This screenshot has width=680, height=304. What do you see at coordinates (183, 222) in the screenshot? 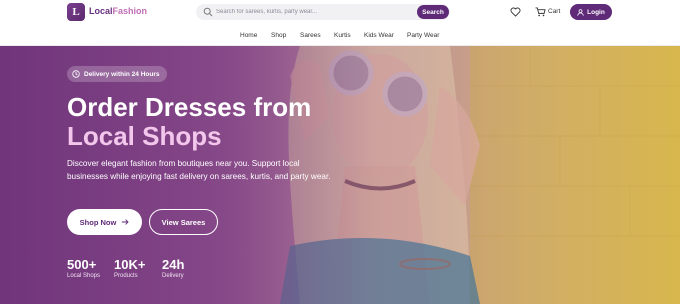
I see `view-sarees-button: View Sarees` at bounding box center [183, 222].